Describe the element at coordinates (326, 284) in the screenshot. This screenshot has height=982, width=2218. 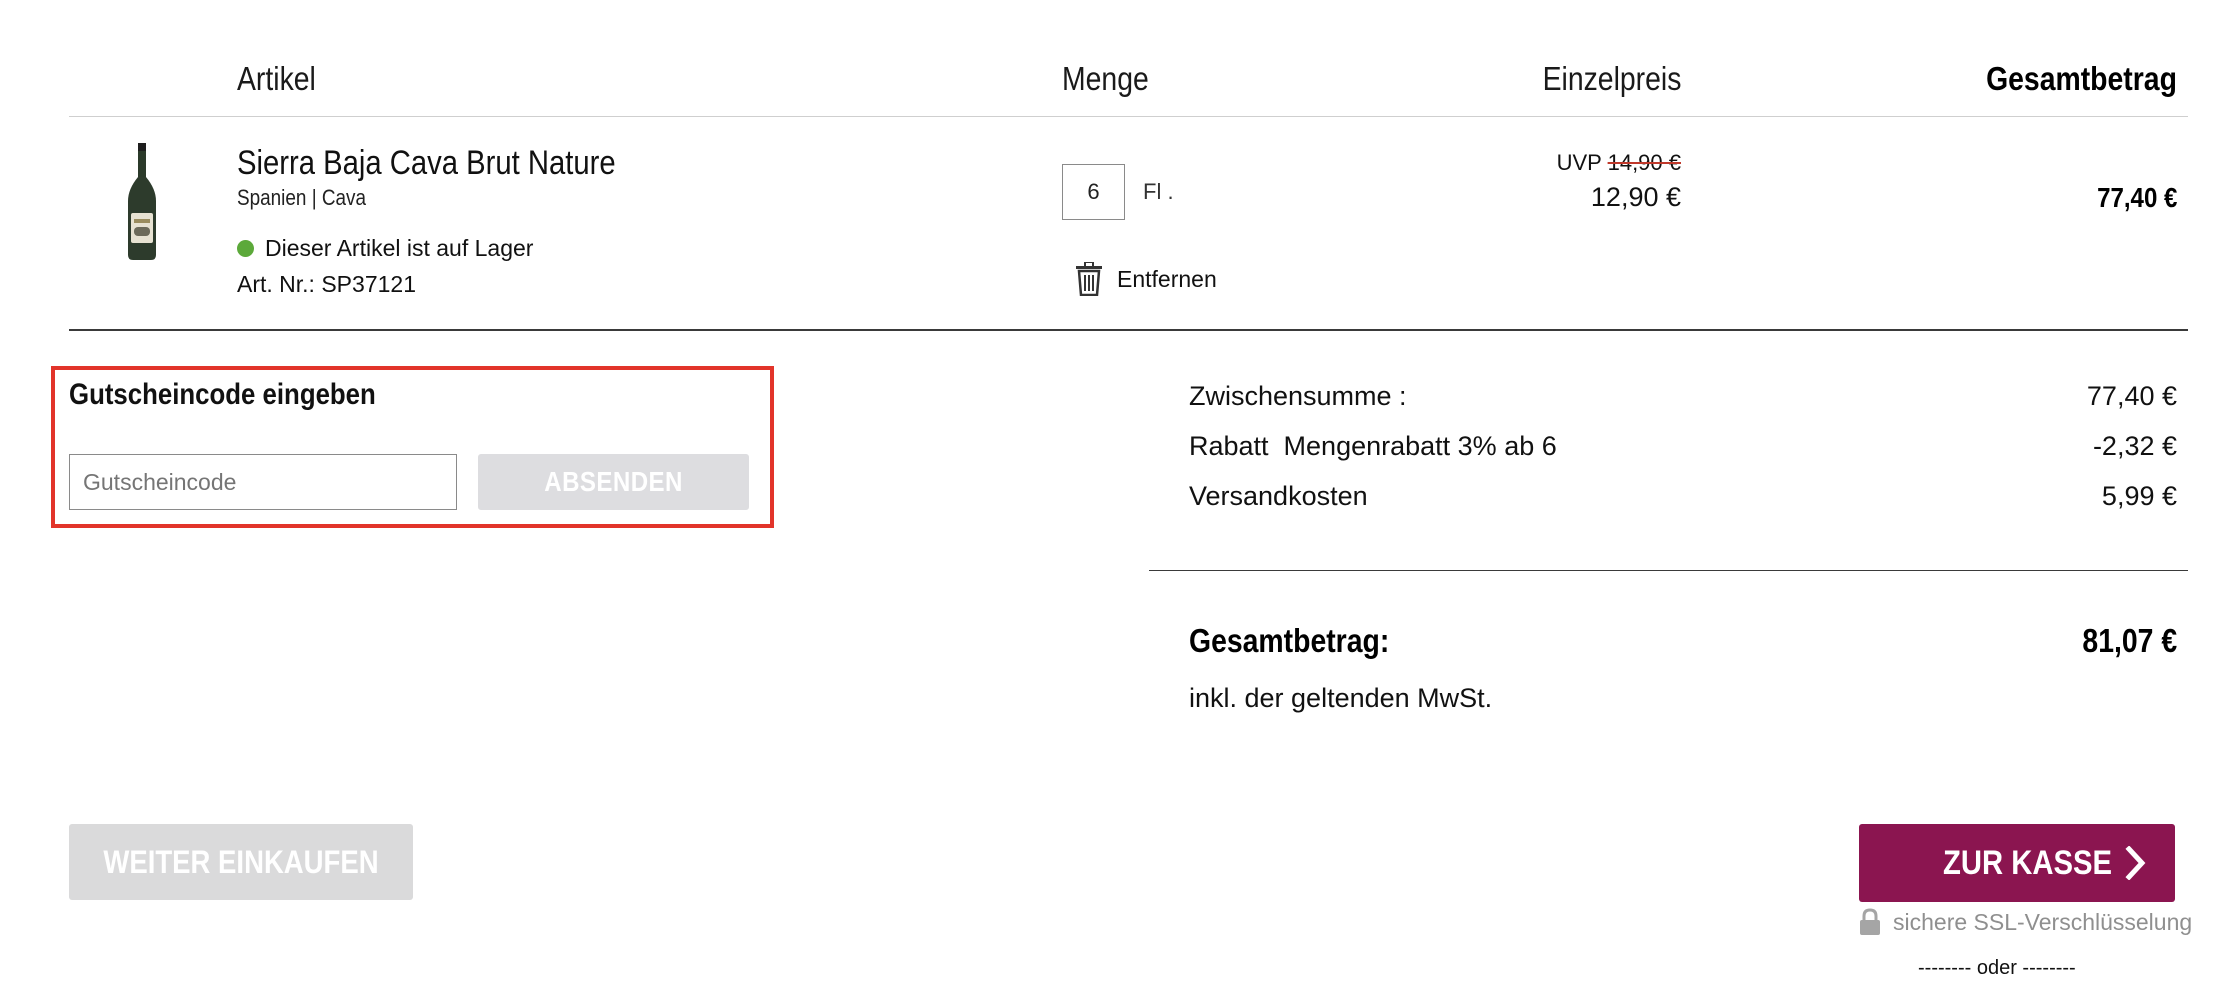
I see `article-number: Art. Nr.: SP37121` at that location.